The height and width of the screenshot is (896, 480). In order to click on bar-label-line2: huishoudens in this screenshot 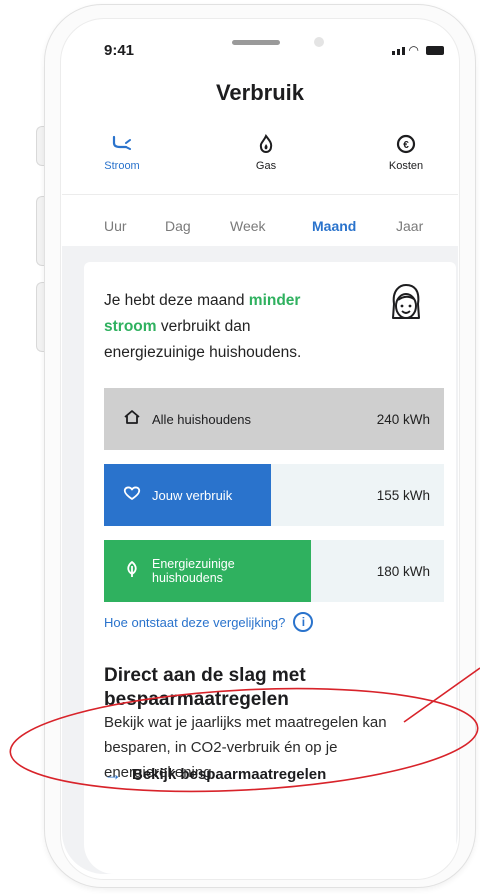, I will do `click(187, 578)`.